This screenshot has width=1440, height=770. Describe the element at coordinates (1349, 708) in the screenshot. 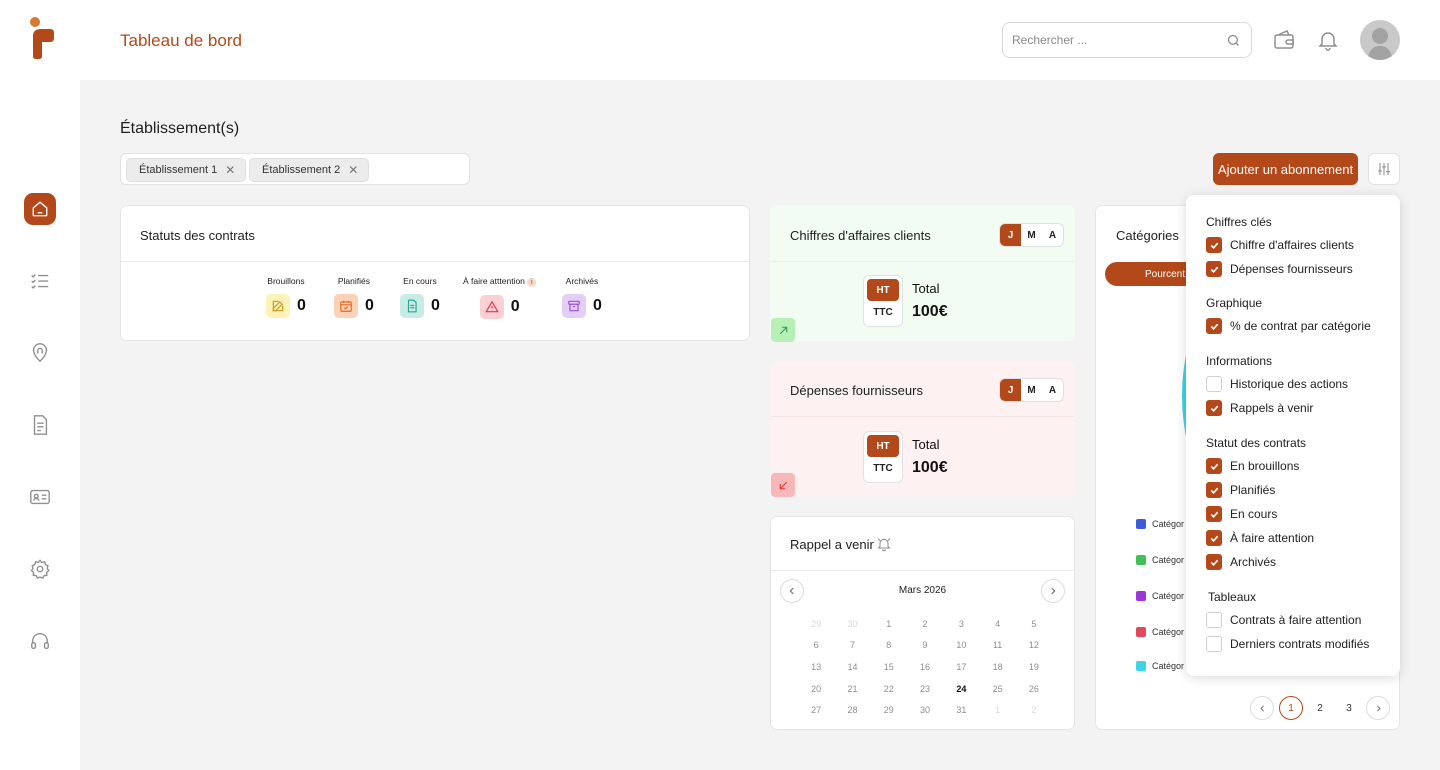

I see `pagination-page-3: 3` at that location.